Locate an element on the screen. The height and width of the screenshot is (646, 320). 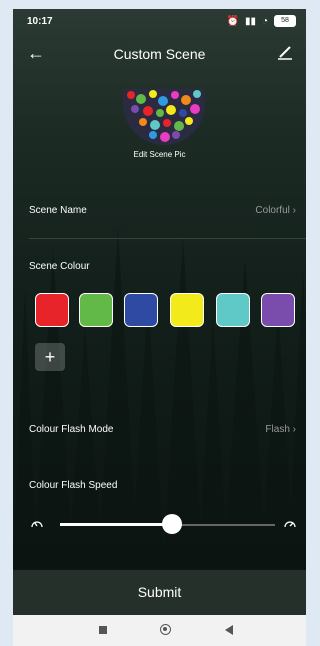
recents-icon is located at coordinates (103, 630).